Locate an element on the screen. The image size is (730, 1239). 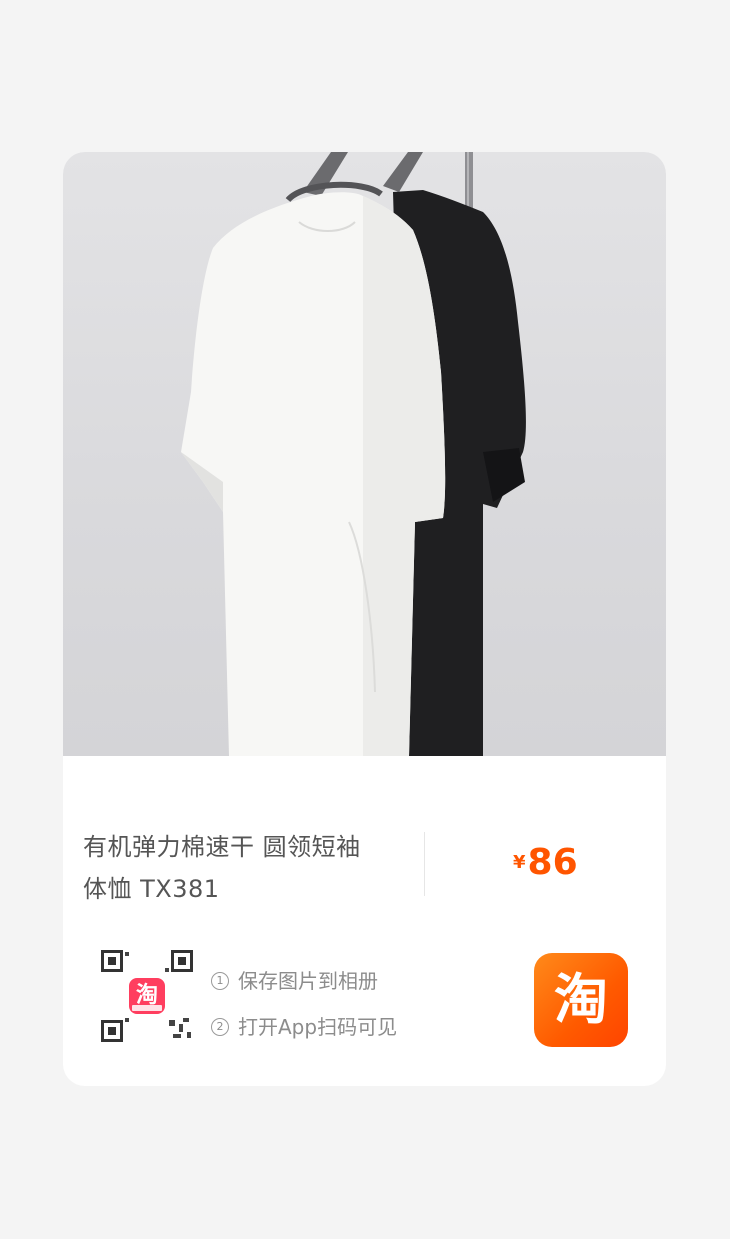
step-2: 2 打开App扫码可见 is located at coordinates (304, 1027).